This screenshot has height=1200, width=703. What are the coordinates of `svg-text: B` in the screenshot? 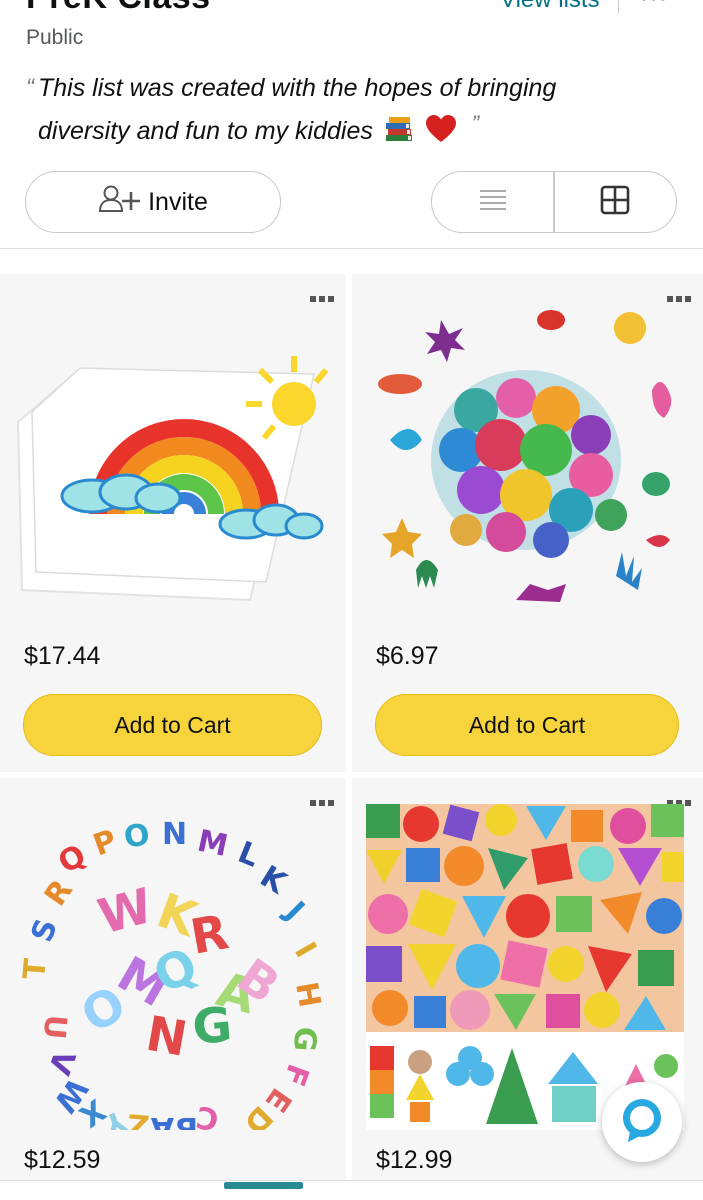 It's located at (186, 1120).